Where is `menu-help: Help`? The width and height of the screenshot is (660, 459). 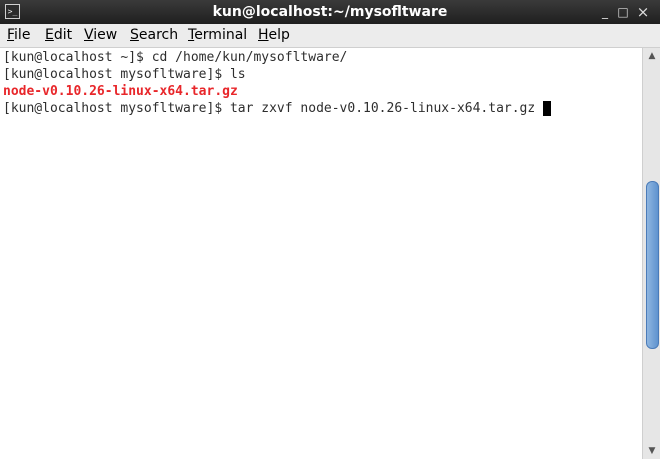
menu-help: Help is located at coordinates (274, 35).